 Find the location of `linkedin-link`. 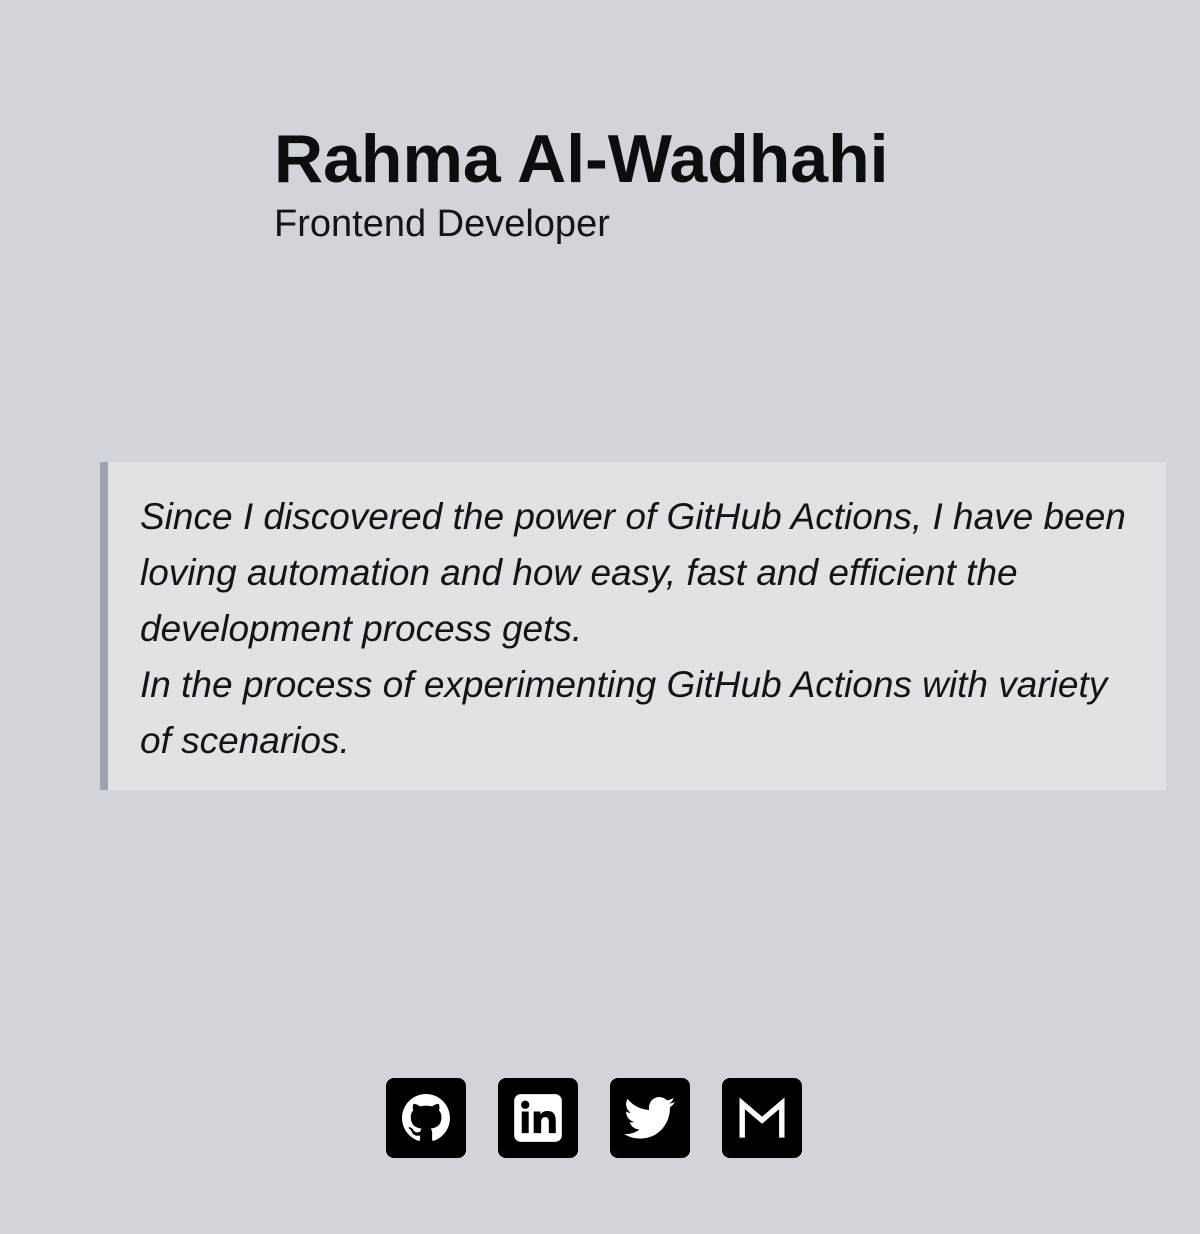

linkedin-link is located at coordinates (538, 1118).